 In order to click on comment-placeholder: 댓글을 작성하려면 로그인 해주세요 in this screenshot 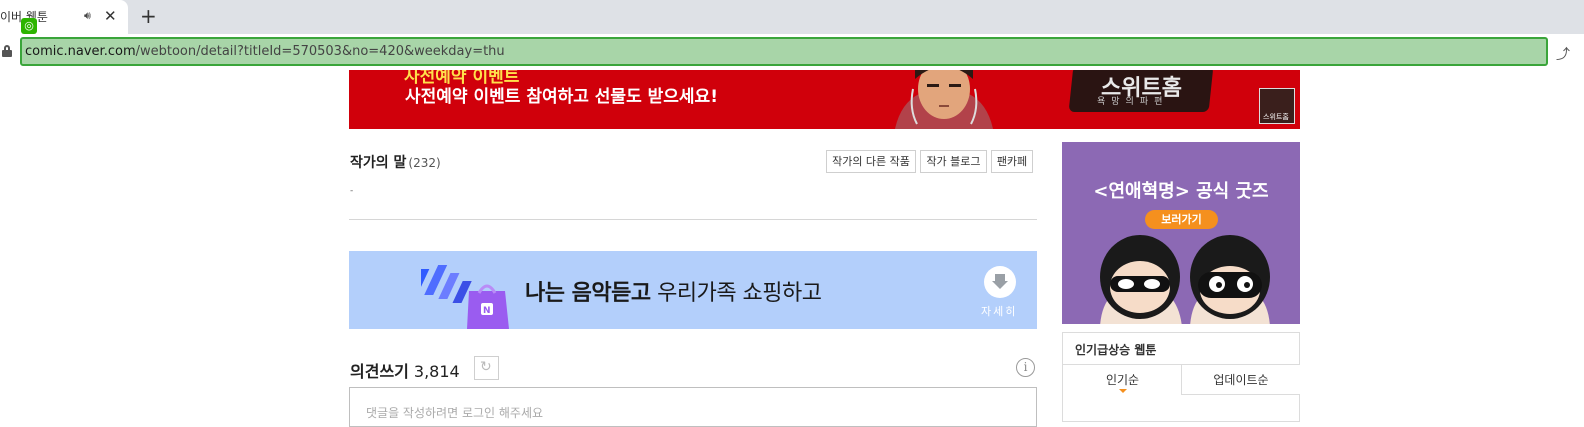, I will do `click(455, 413)`.